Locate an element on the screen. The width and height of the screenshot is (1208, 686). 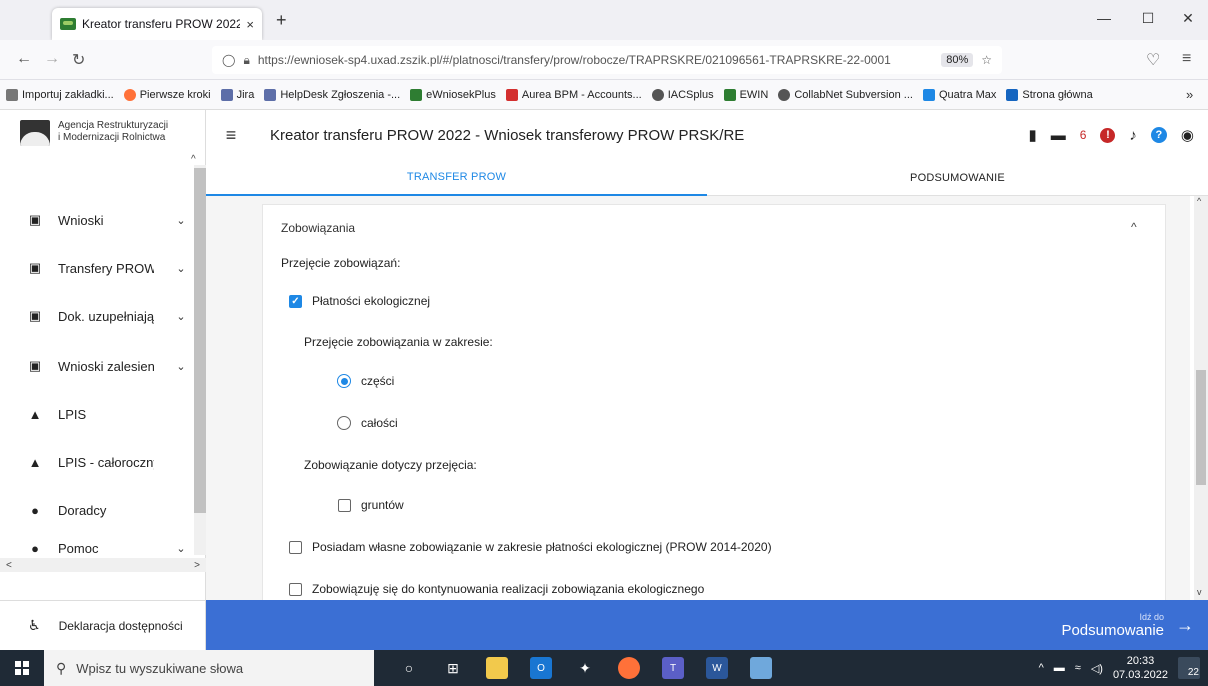
globe-icon is located at coordinates (784, 94).